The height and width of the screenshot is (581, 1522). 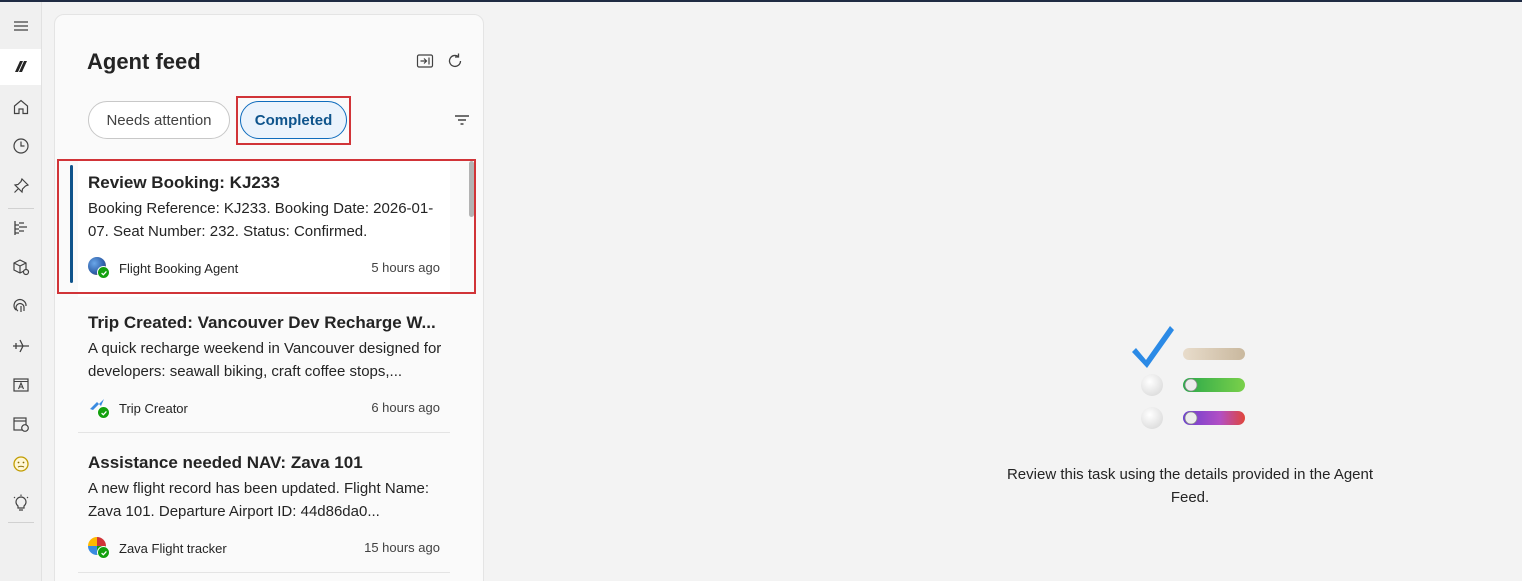 What do you see at coordinates (99, 548) in the screenshot?
I see `flight-tracker-avatar-icon` at bounding box center [99, 548].